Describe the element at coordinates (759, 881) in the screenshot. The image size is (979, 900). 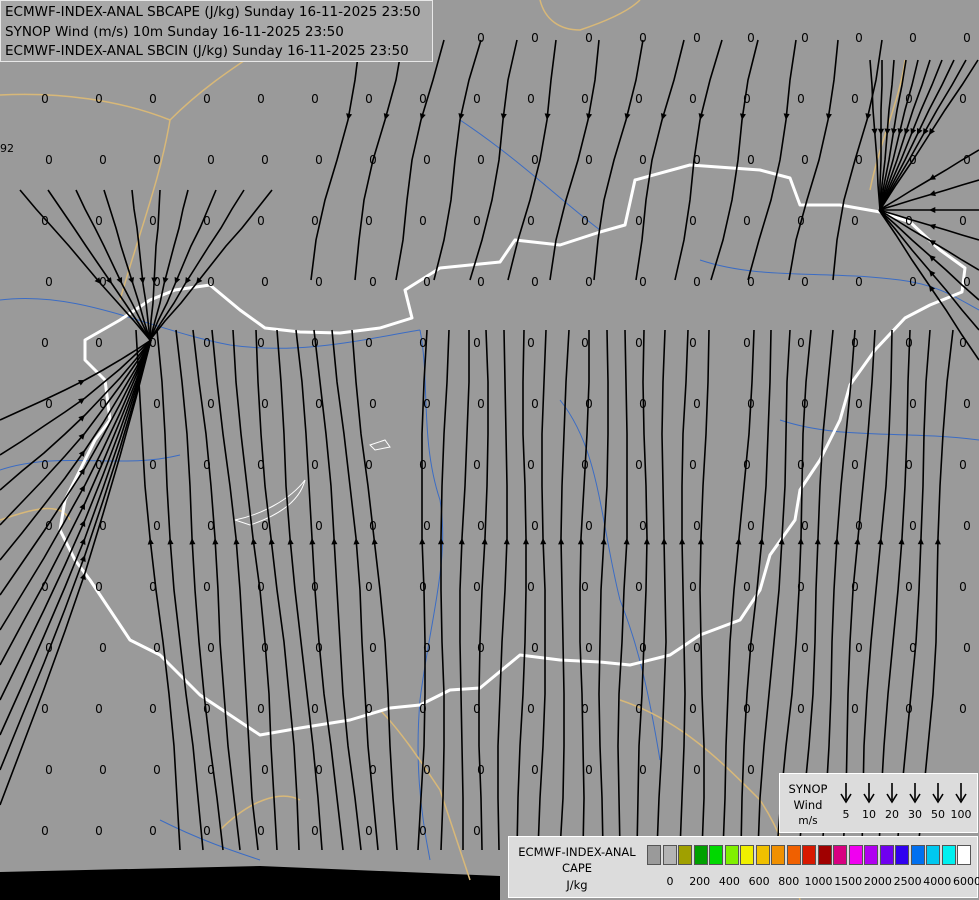
I see `cape-tick-label: 600` at that location.